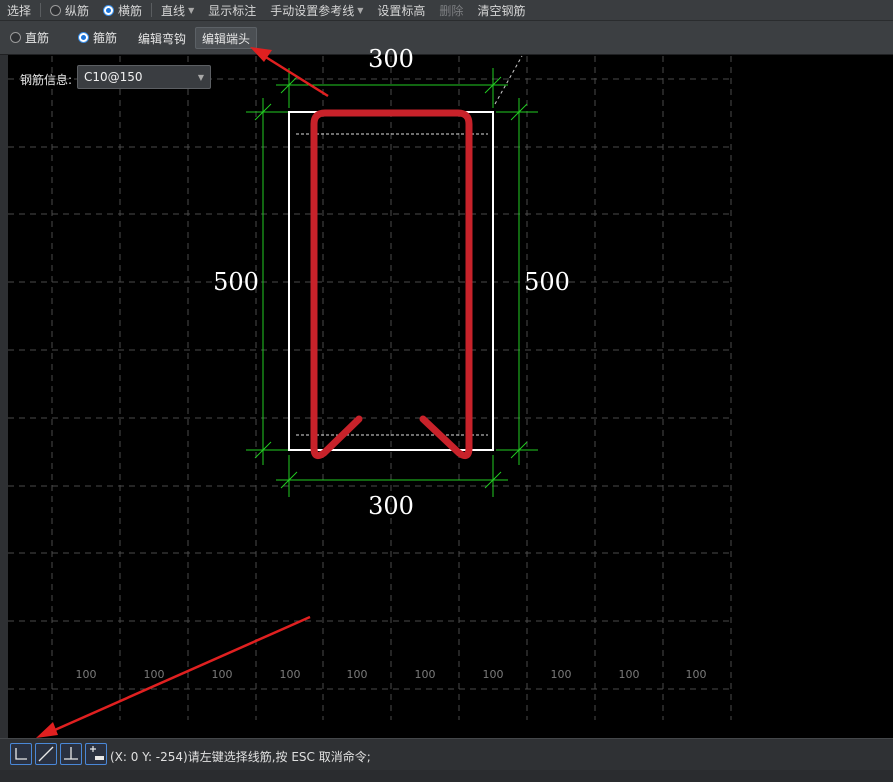 This screenshot has height=782, width=893. Describe the element at coordinates (391, 59) in the screenshot. I see `dim-top-label: 300` at that location.